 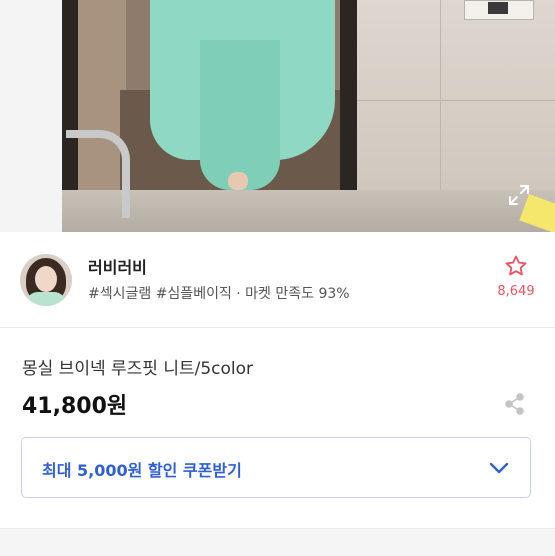 I want to click on photo-edge, so click(x=31, y=116).